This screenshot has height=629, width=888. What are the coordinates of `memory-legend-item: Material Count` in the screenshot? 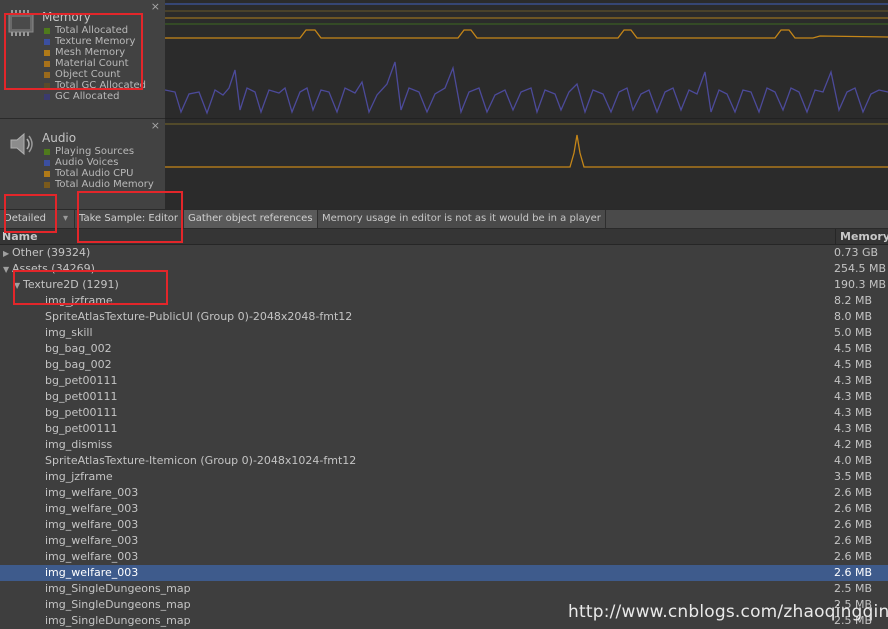 It's located at (95, 63).